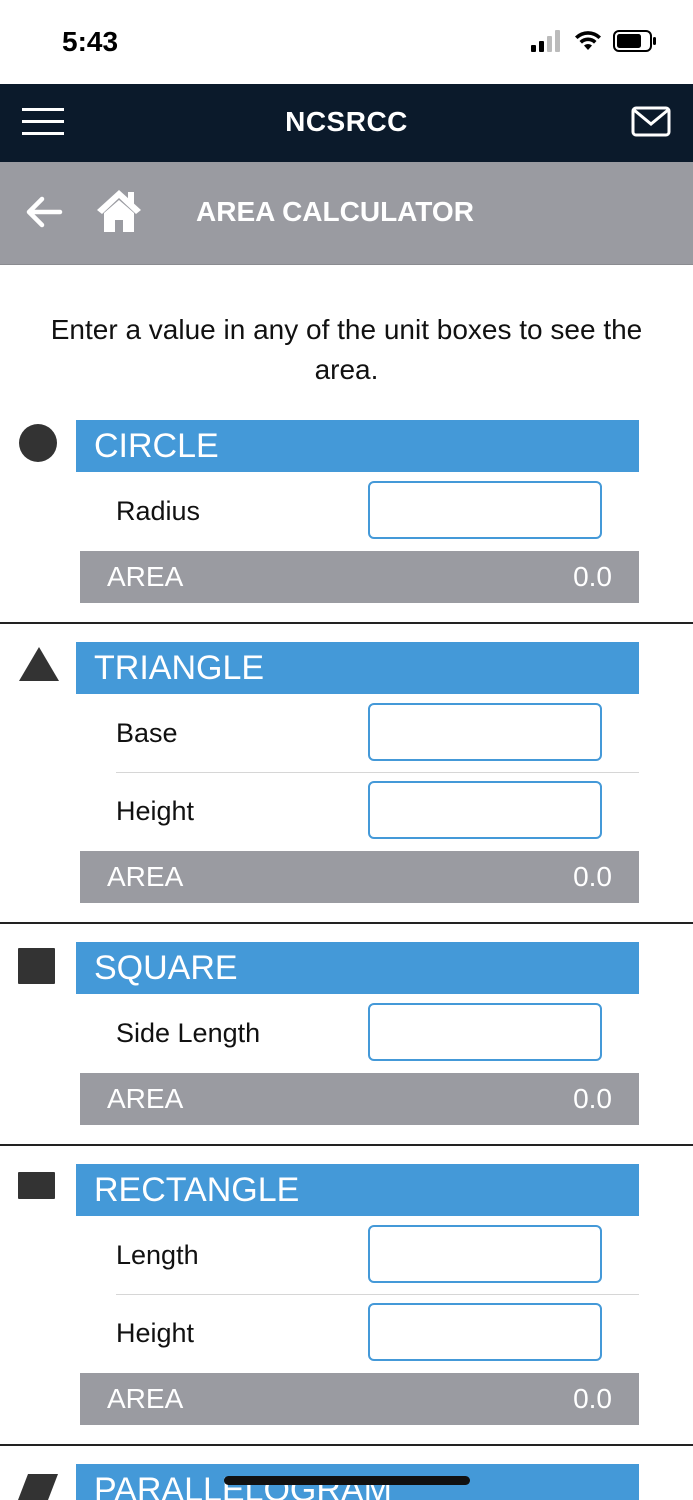 This screenshot has width=693, height=1500. What do you see at coordinates (347, 1480) in the screenshot?
I see `home-indicator` at bounding box center [347, 1480].